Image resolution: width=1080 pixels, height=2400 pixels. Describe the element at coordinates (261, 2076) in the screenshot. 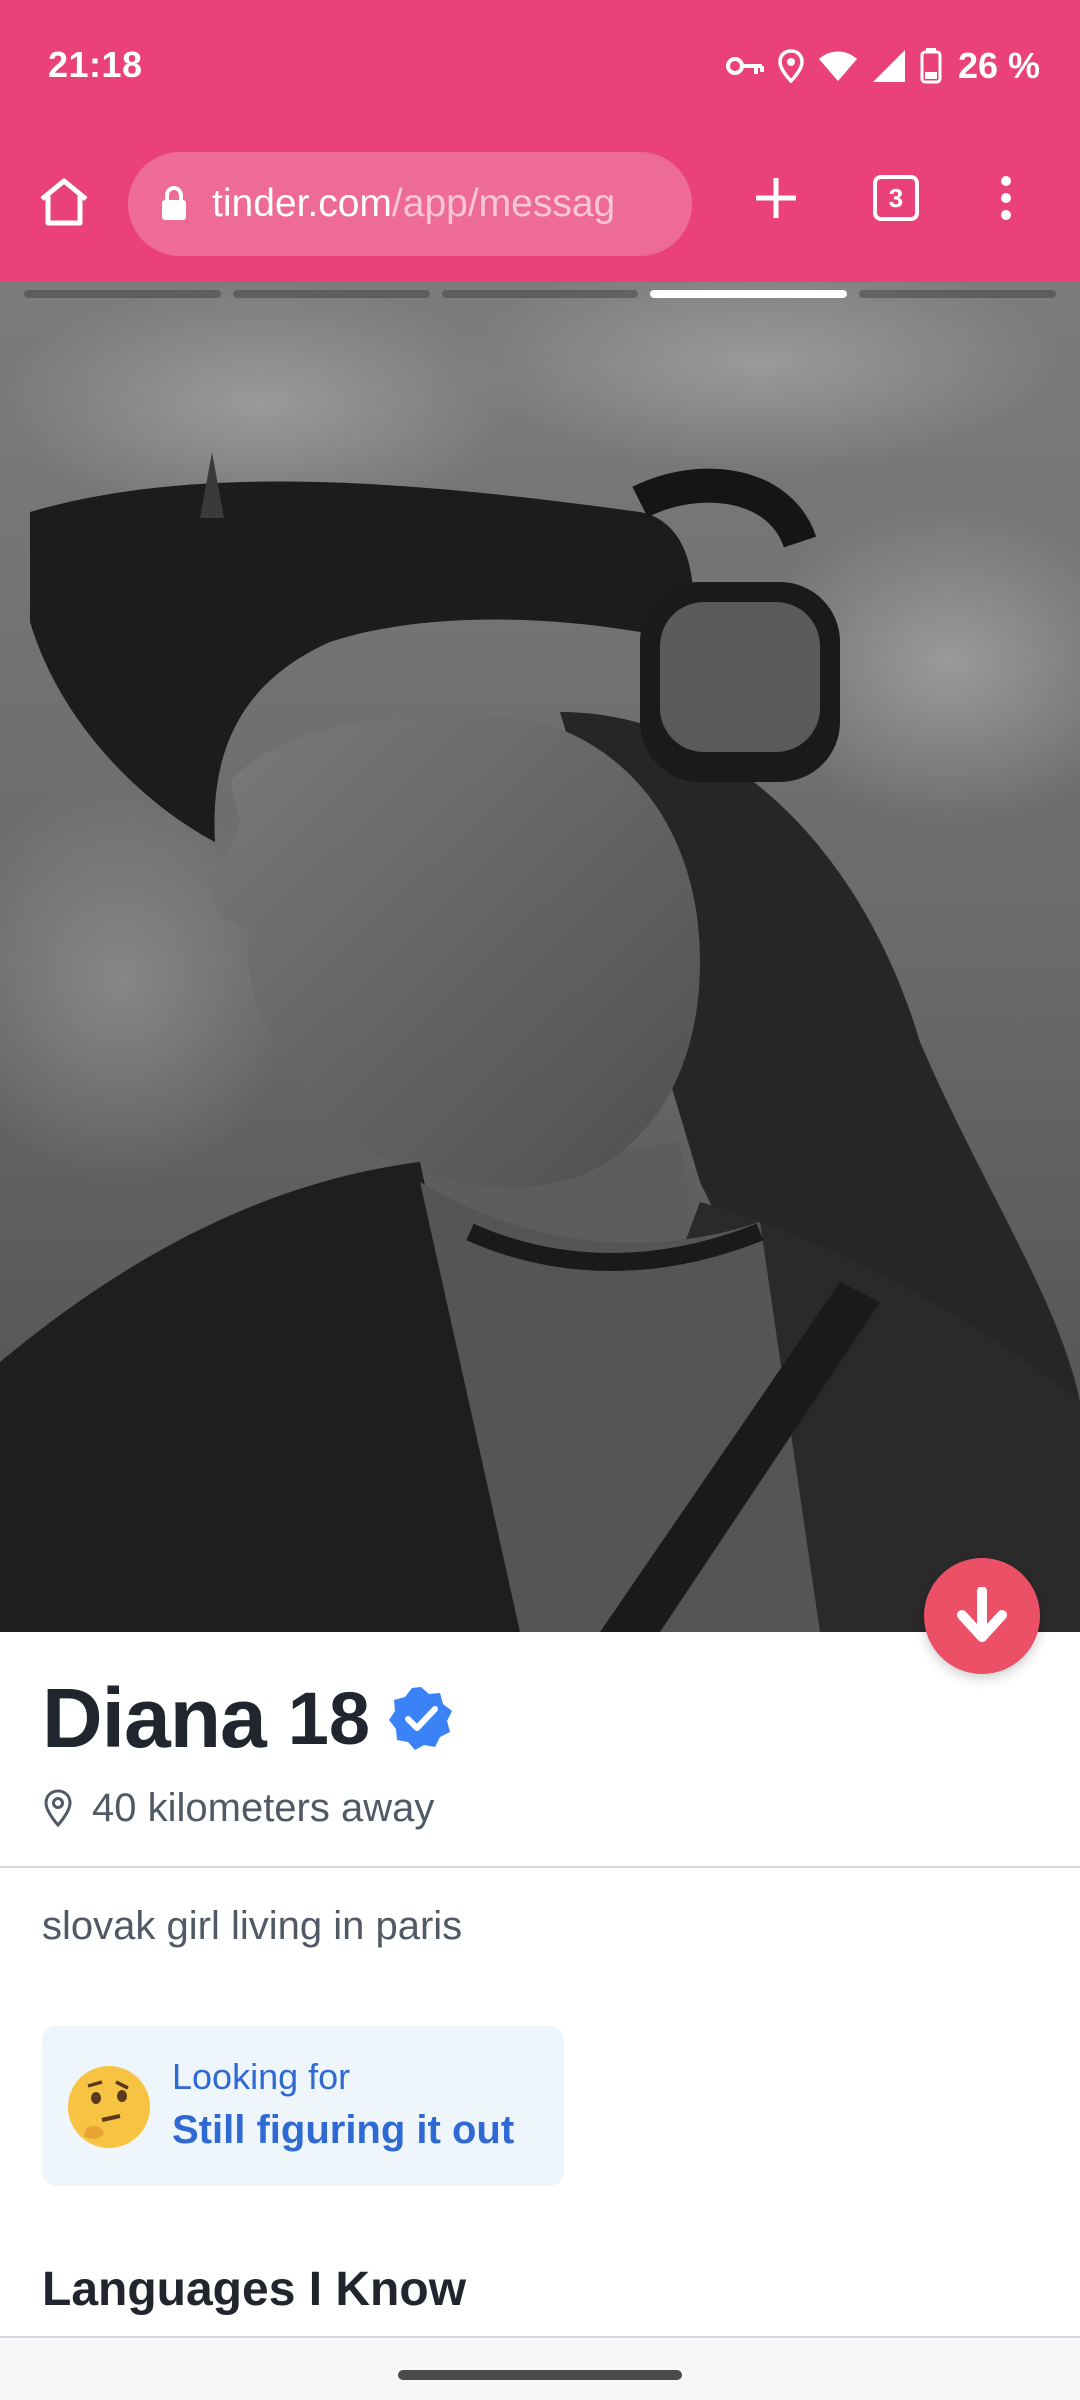

I see `looking-for-label: Looking for` at that location.